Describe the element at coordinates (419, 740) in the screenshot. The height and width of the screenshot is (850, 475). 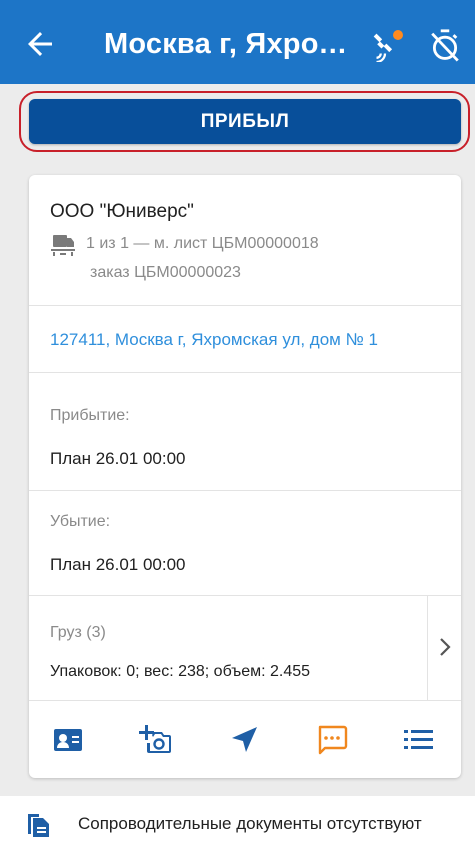
I see `list-icon` at that location.